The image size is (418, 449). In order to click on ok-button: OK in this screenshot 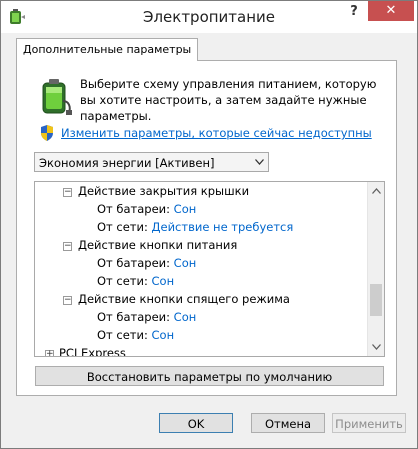, I will do `click(196, 423)`.